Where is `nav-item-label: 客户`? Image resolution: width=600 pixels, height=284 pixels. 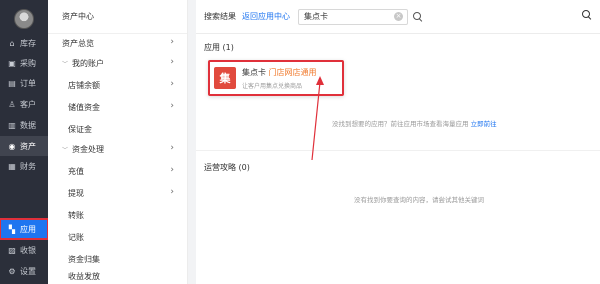
nav-item-label: 客户 is located at coordinates (28, 104).